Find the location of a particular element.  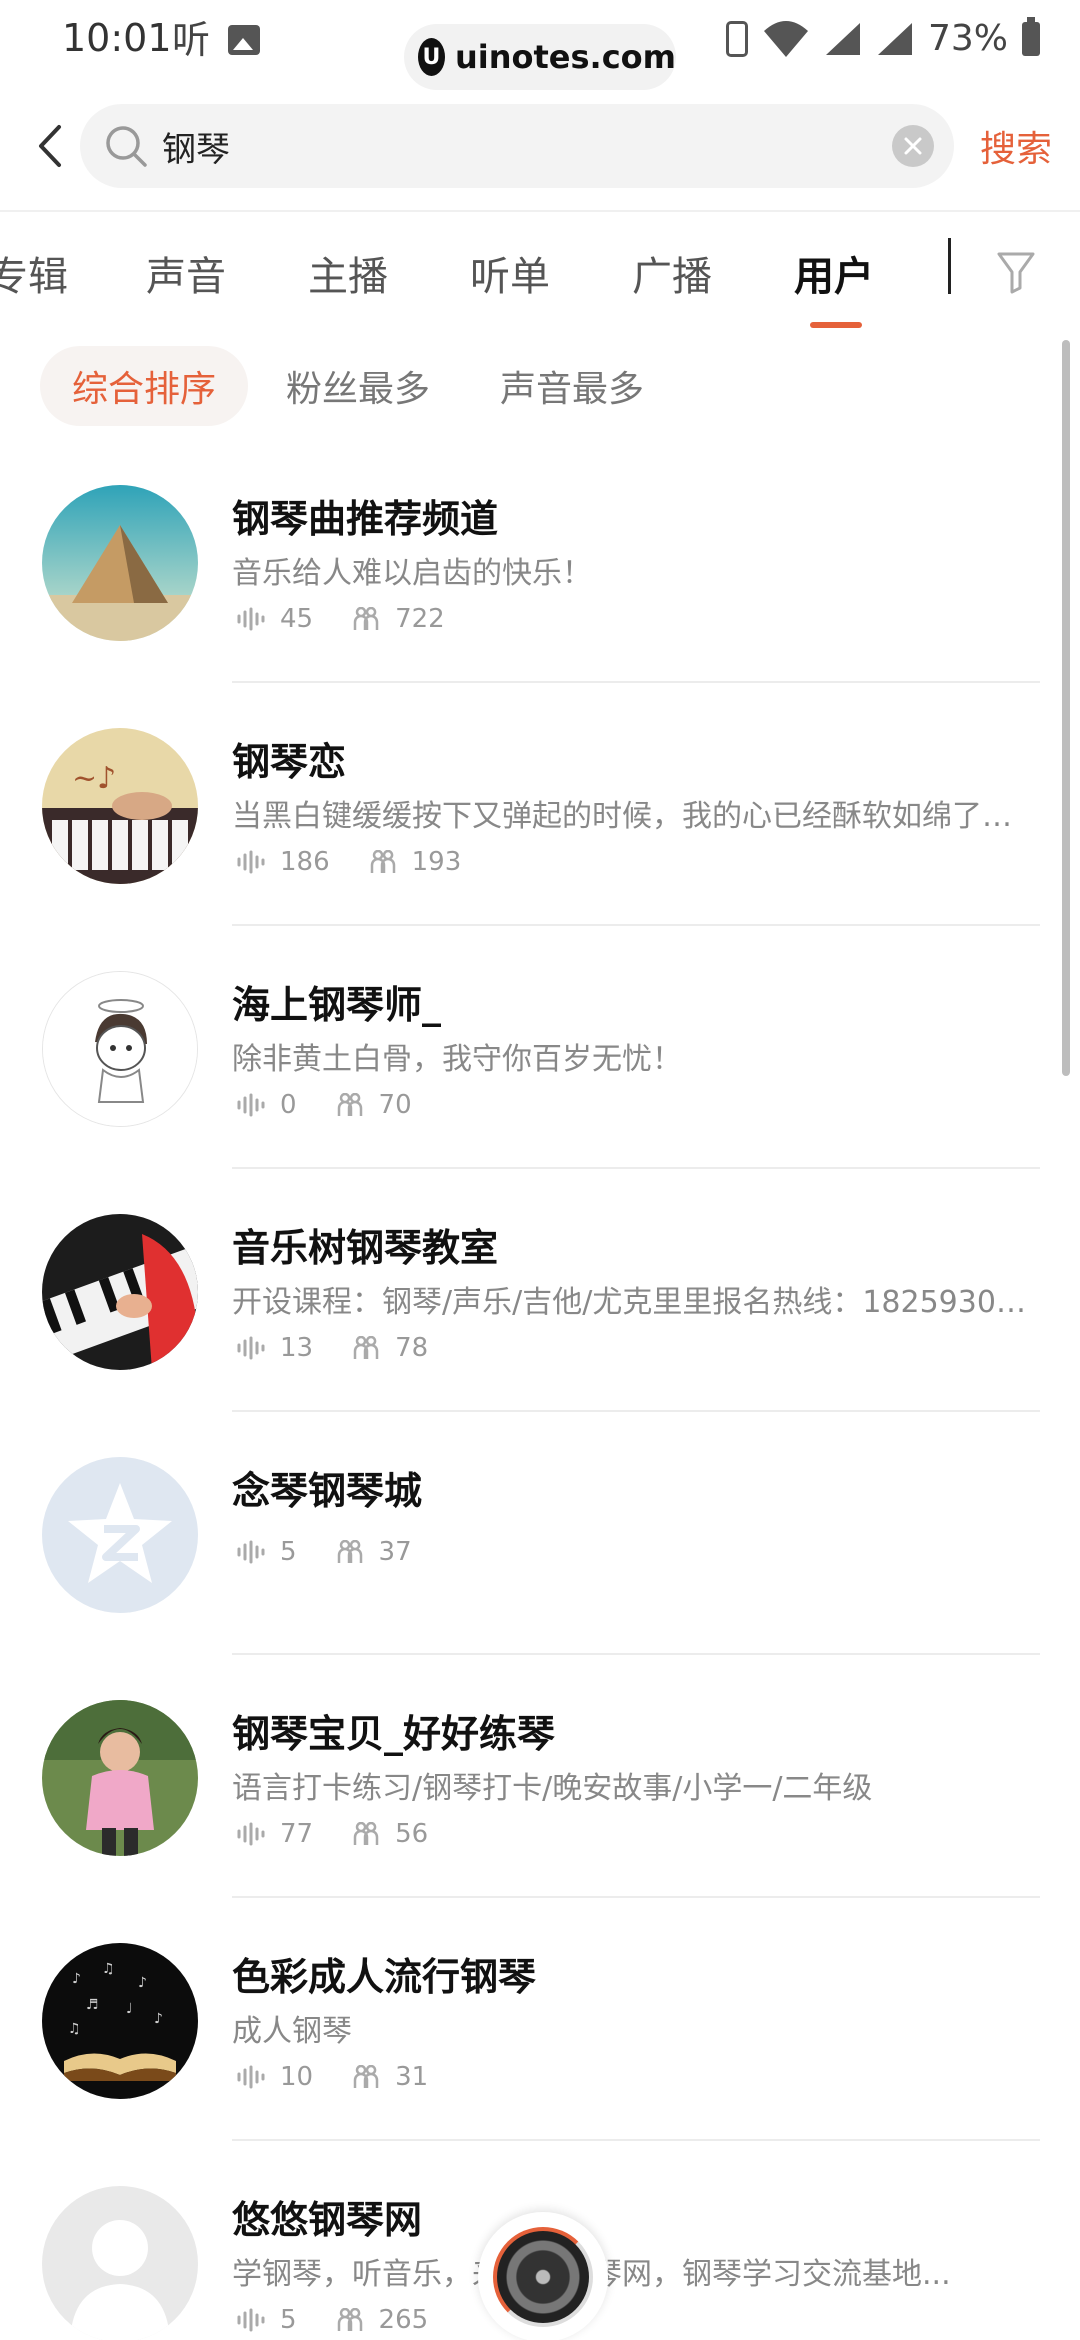

music-book-avatar: ♪ ♫ ♪ ♬ ♩ ♪ ♫ is located at coordinates (120, 2021).